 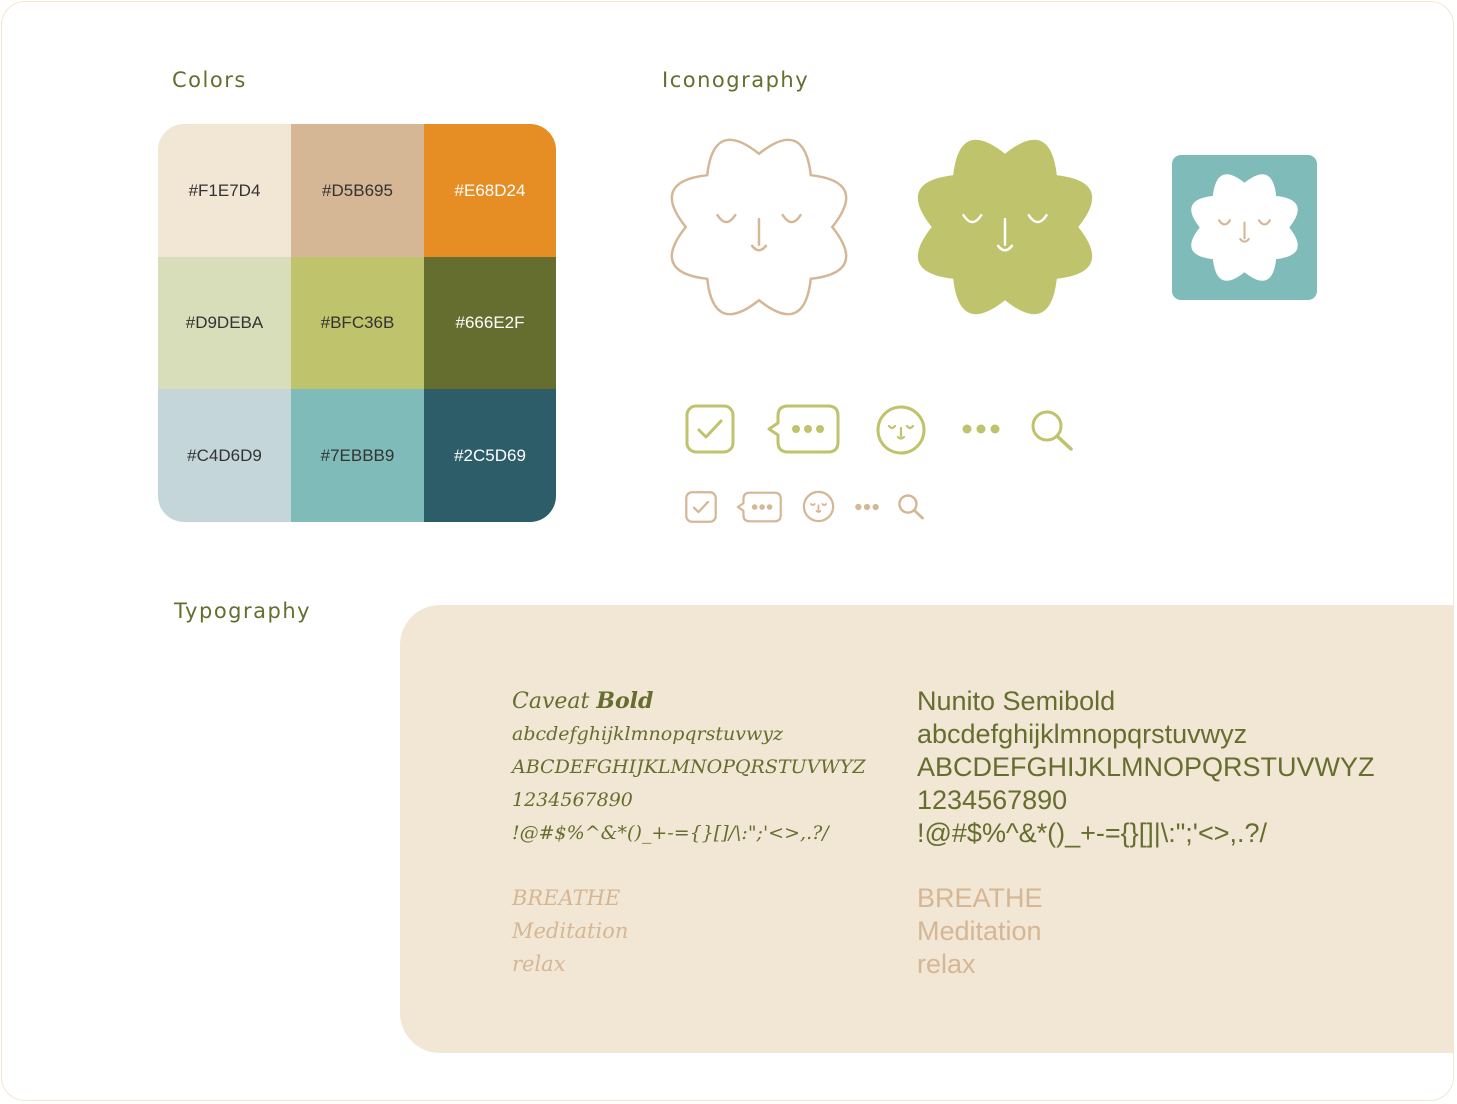 I want to click on swatch-hex-label: #F1E7D4, so click(x=224, y=190).